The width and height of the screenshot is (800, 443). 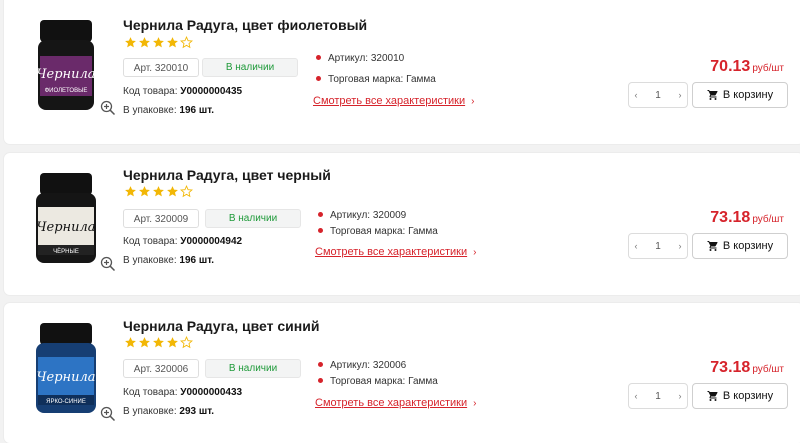 What do you see at coordinates (221, 326) in the screenshot?
I see `product-title: Чернила Радуга, цвет синий` at bounding box center [221, 326].